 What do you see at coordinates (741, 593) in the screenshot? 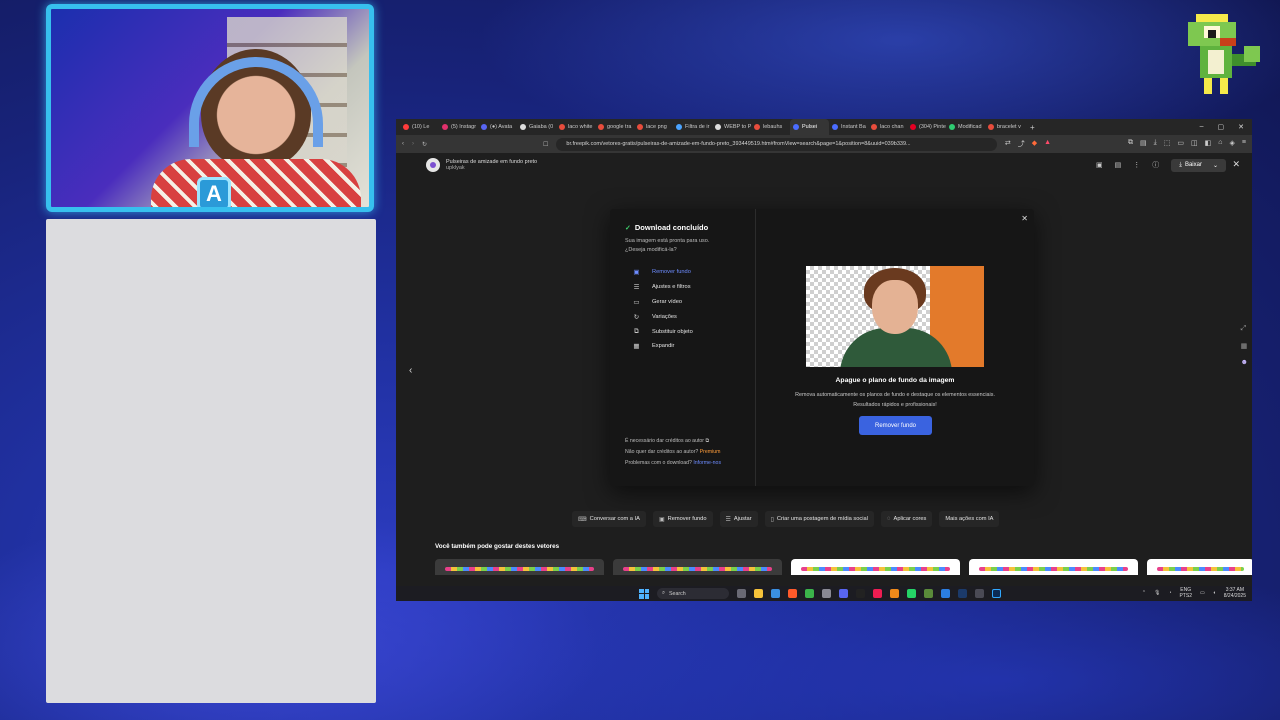
I see `task-view-icon` at bounding box center [741, 593].